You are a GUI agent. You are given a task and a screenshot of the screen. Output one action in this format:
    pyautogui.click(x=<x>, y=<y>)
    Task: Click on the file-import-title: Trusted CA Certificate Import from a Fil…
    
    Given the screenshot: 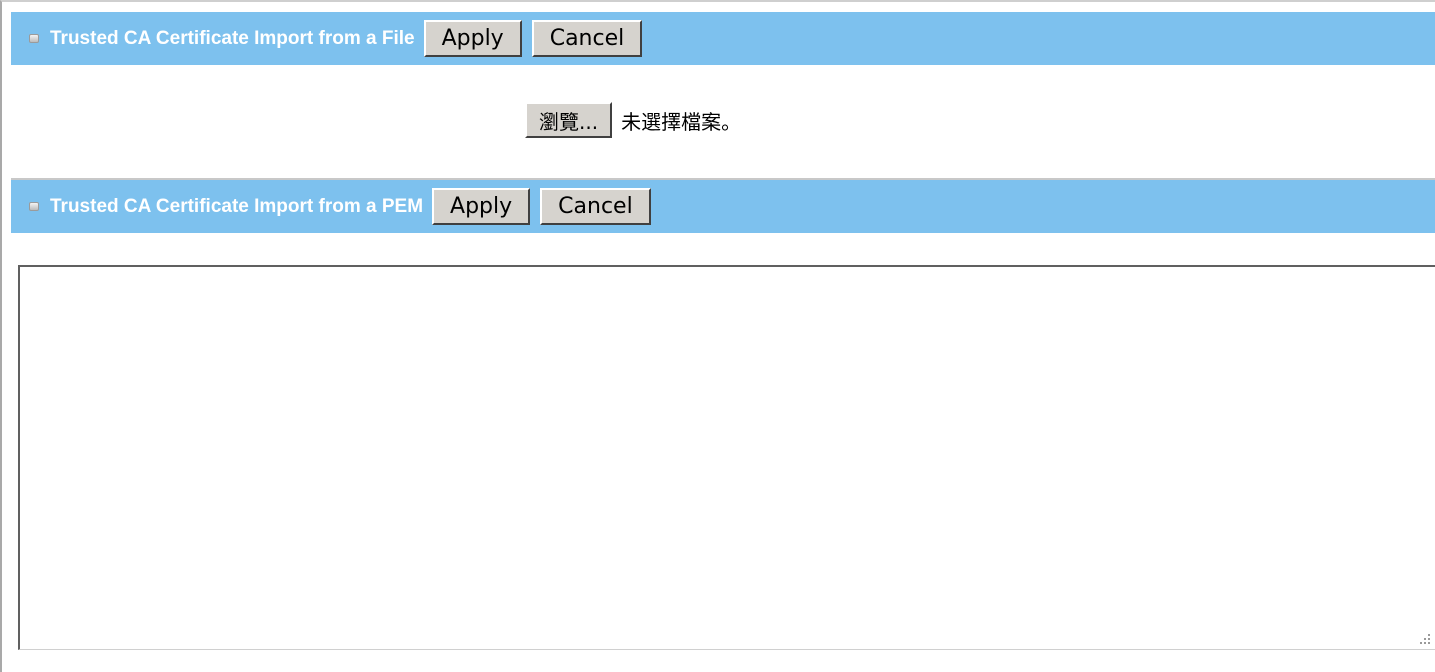 What is the action you would take?
    pyautogui.click(x=232, y=38)
    